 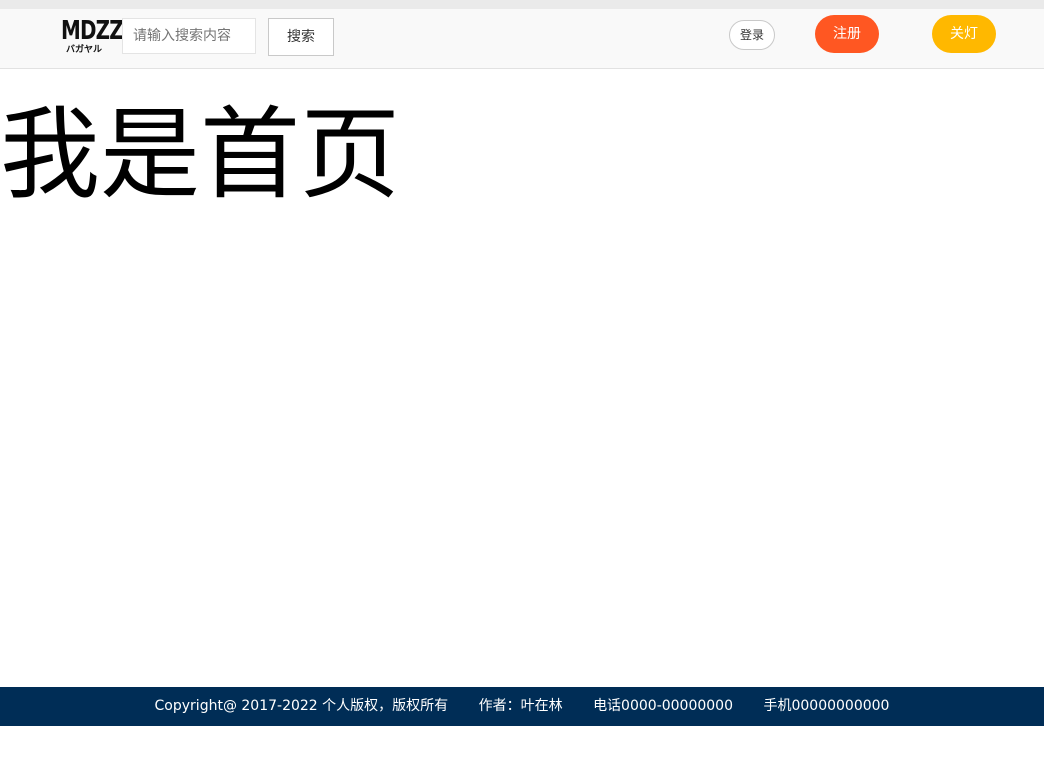 I want to click on lights-off-button: 关灯, so click(x=964, y=34).